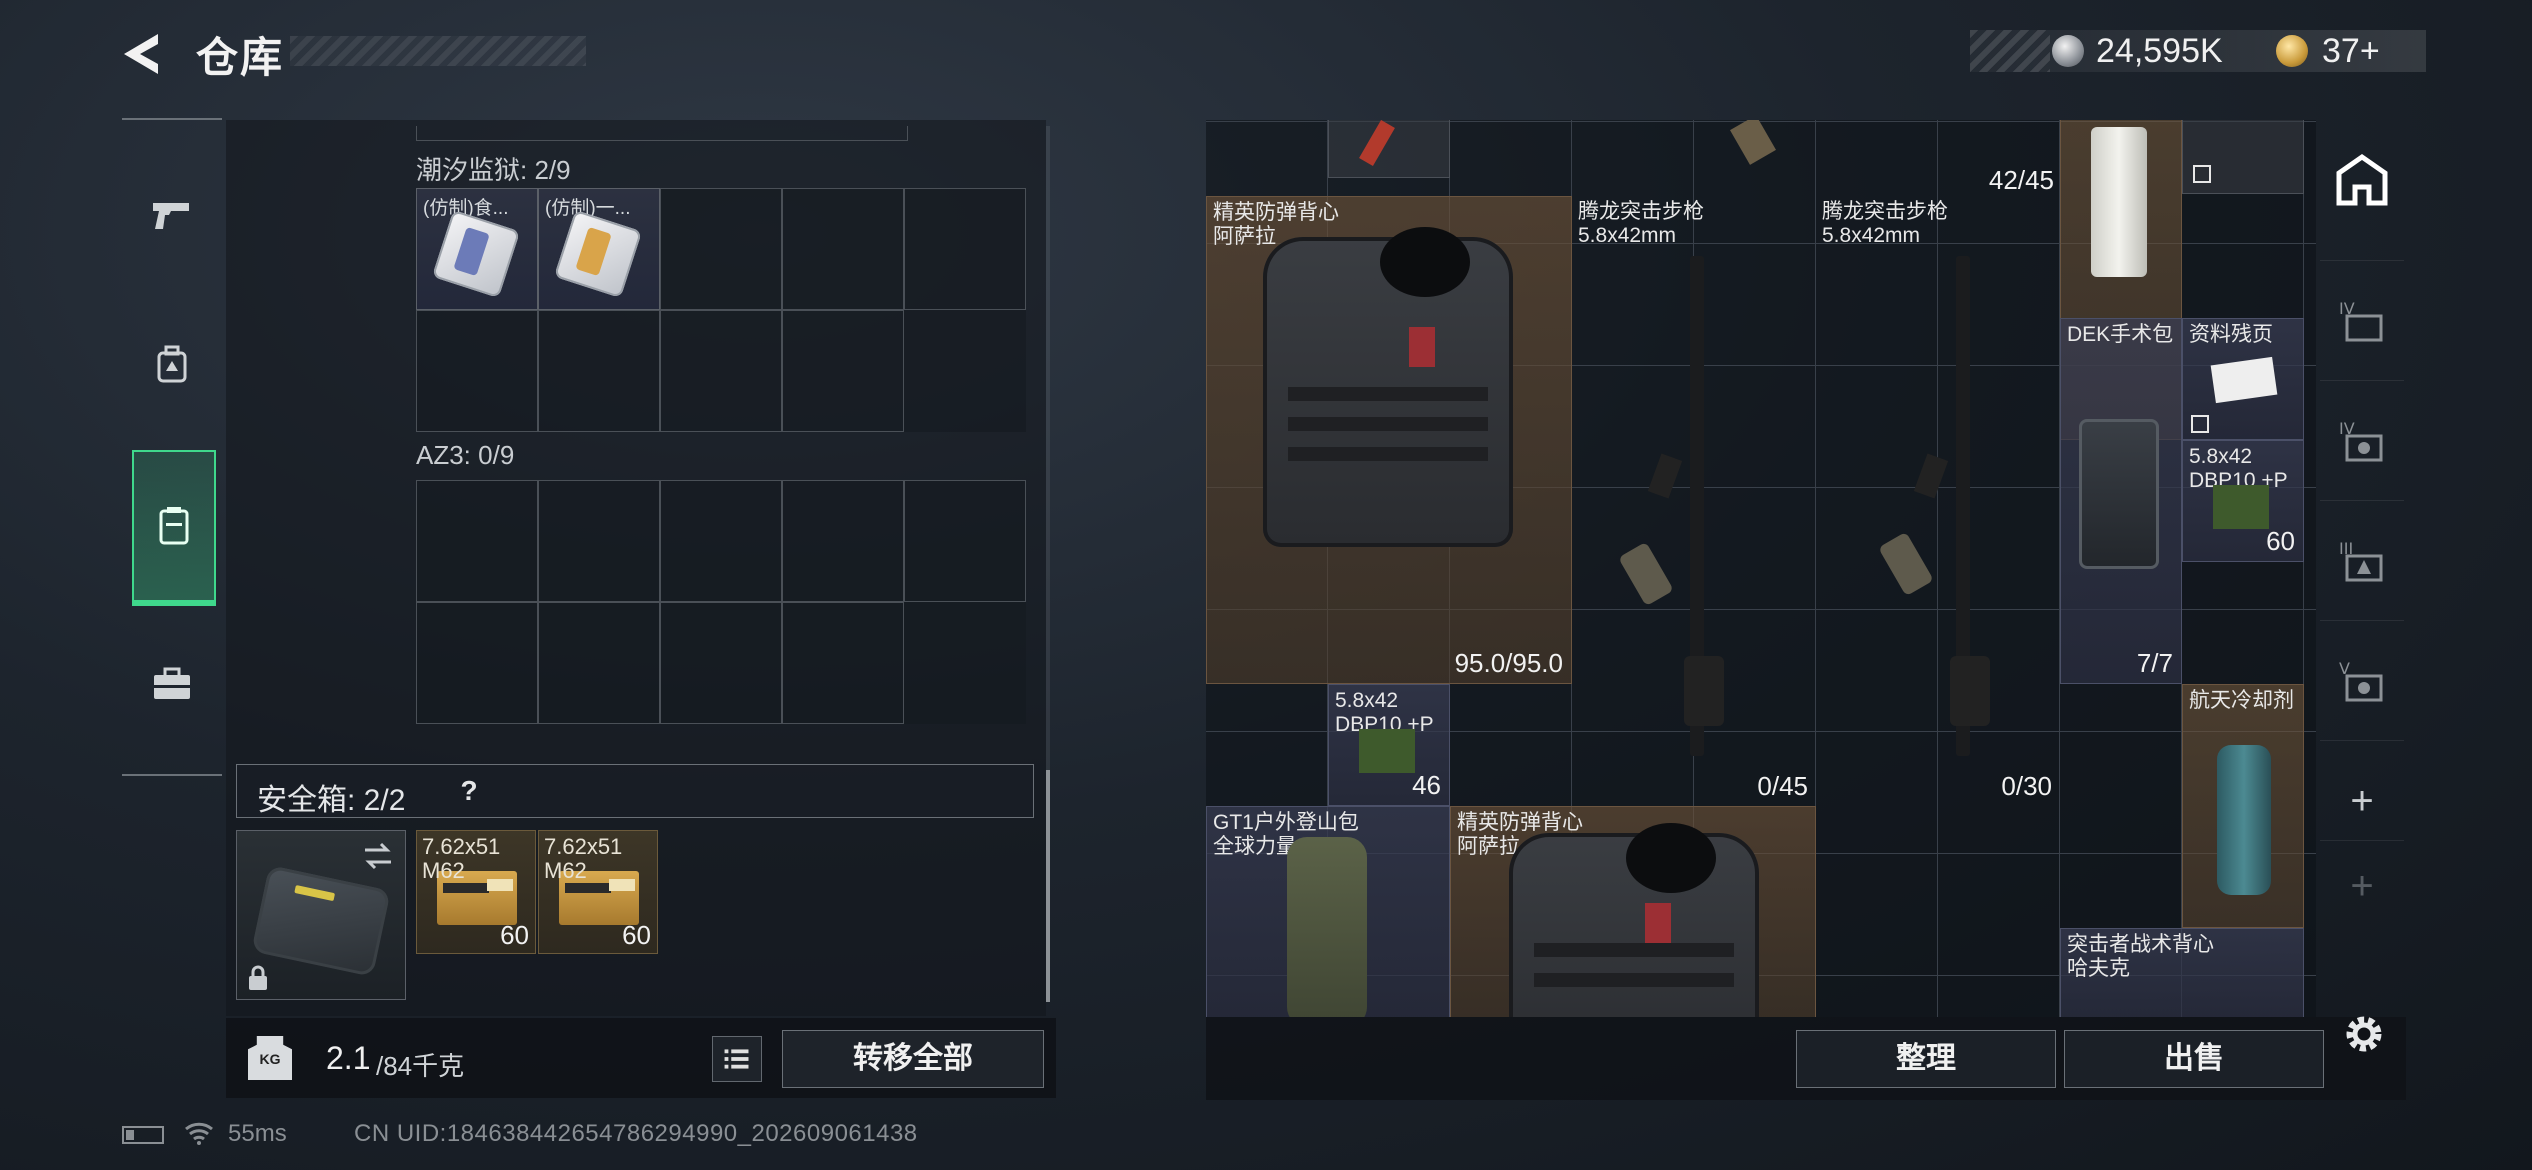  What do you see at coordinates (315, 893) in the screenshot?
I see `case-led` at bounding box center [315, 893].